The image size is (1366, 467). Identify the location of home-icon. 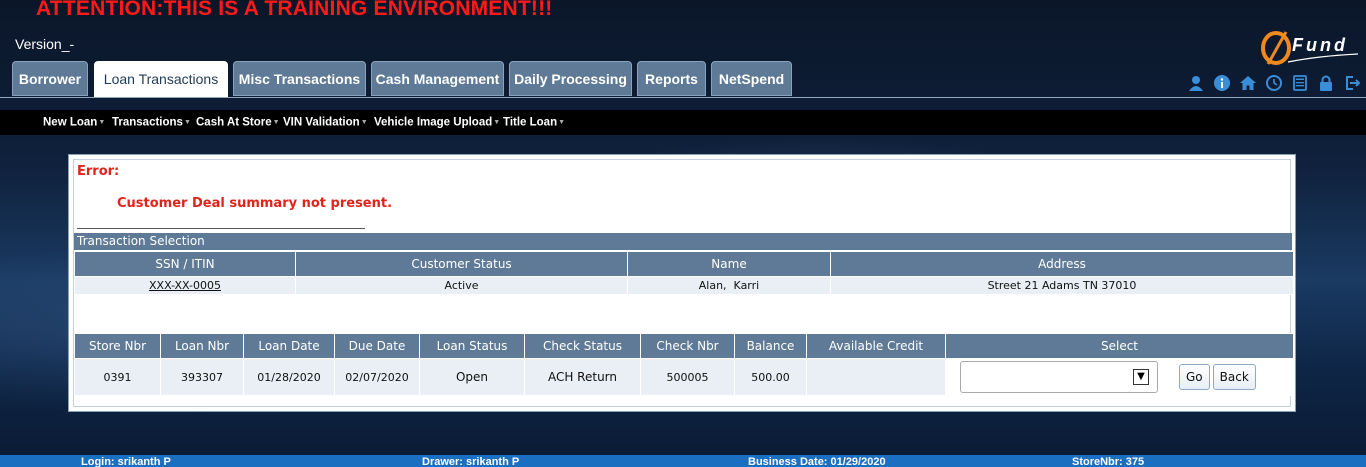
(1248, 84).